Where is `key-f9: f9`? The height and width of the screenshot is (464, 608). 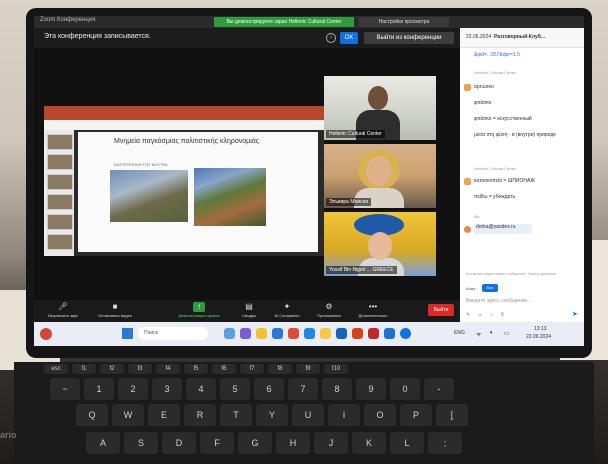 key-f9: f9 is located at coordinates (308, 369).